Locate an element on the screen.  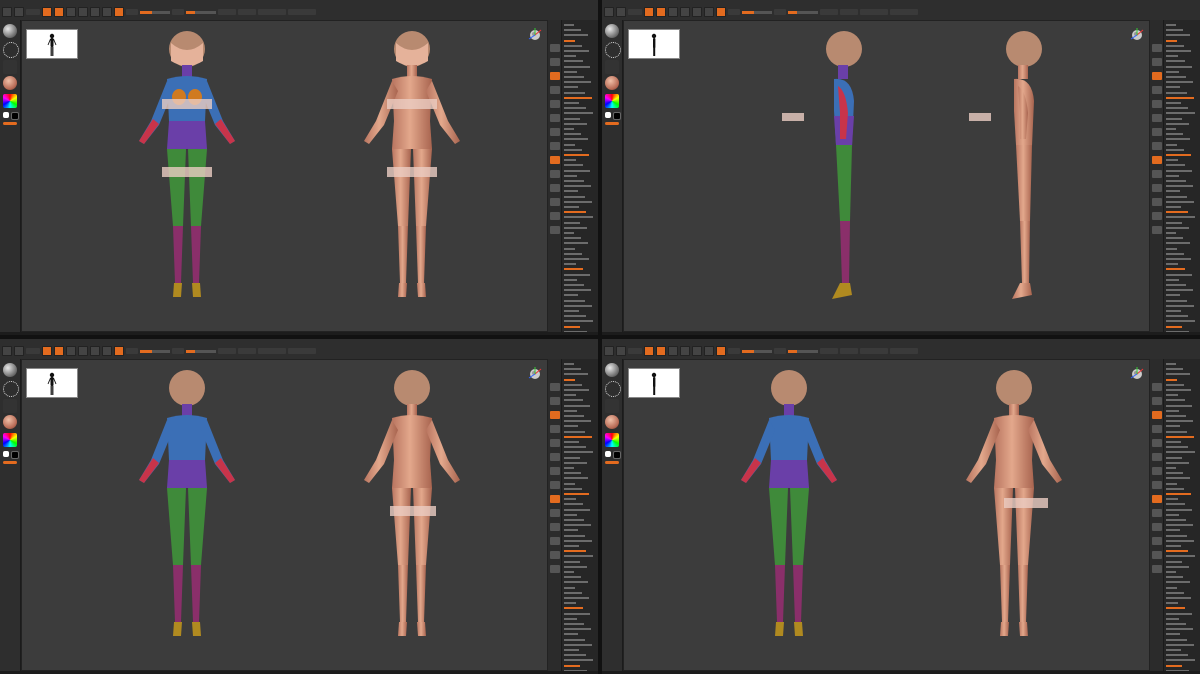
polygroup-model is located at coordinates (844, 171).